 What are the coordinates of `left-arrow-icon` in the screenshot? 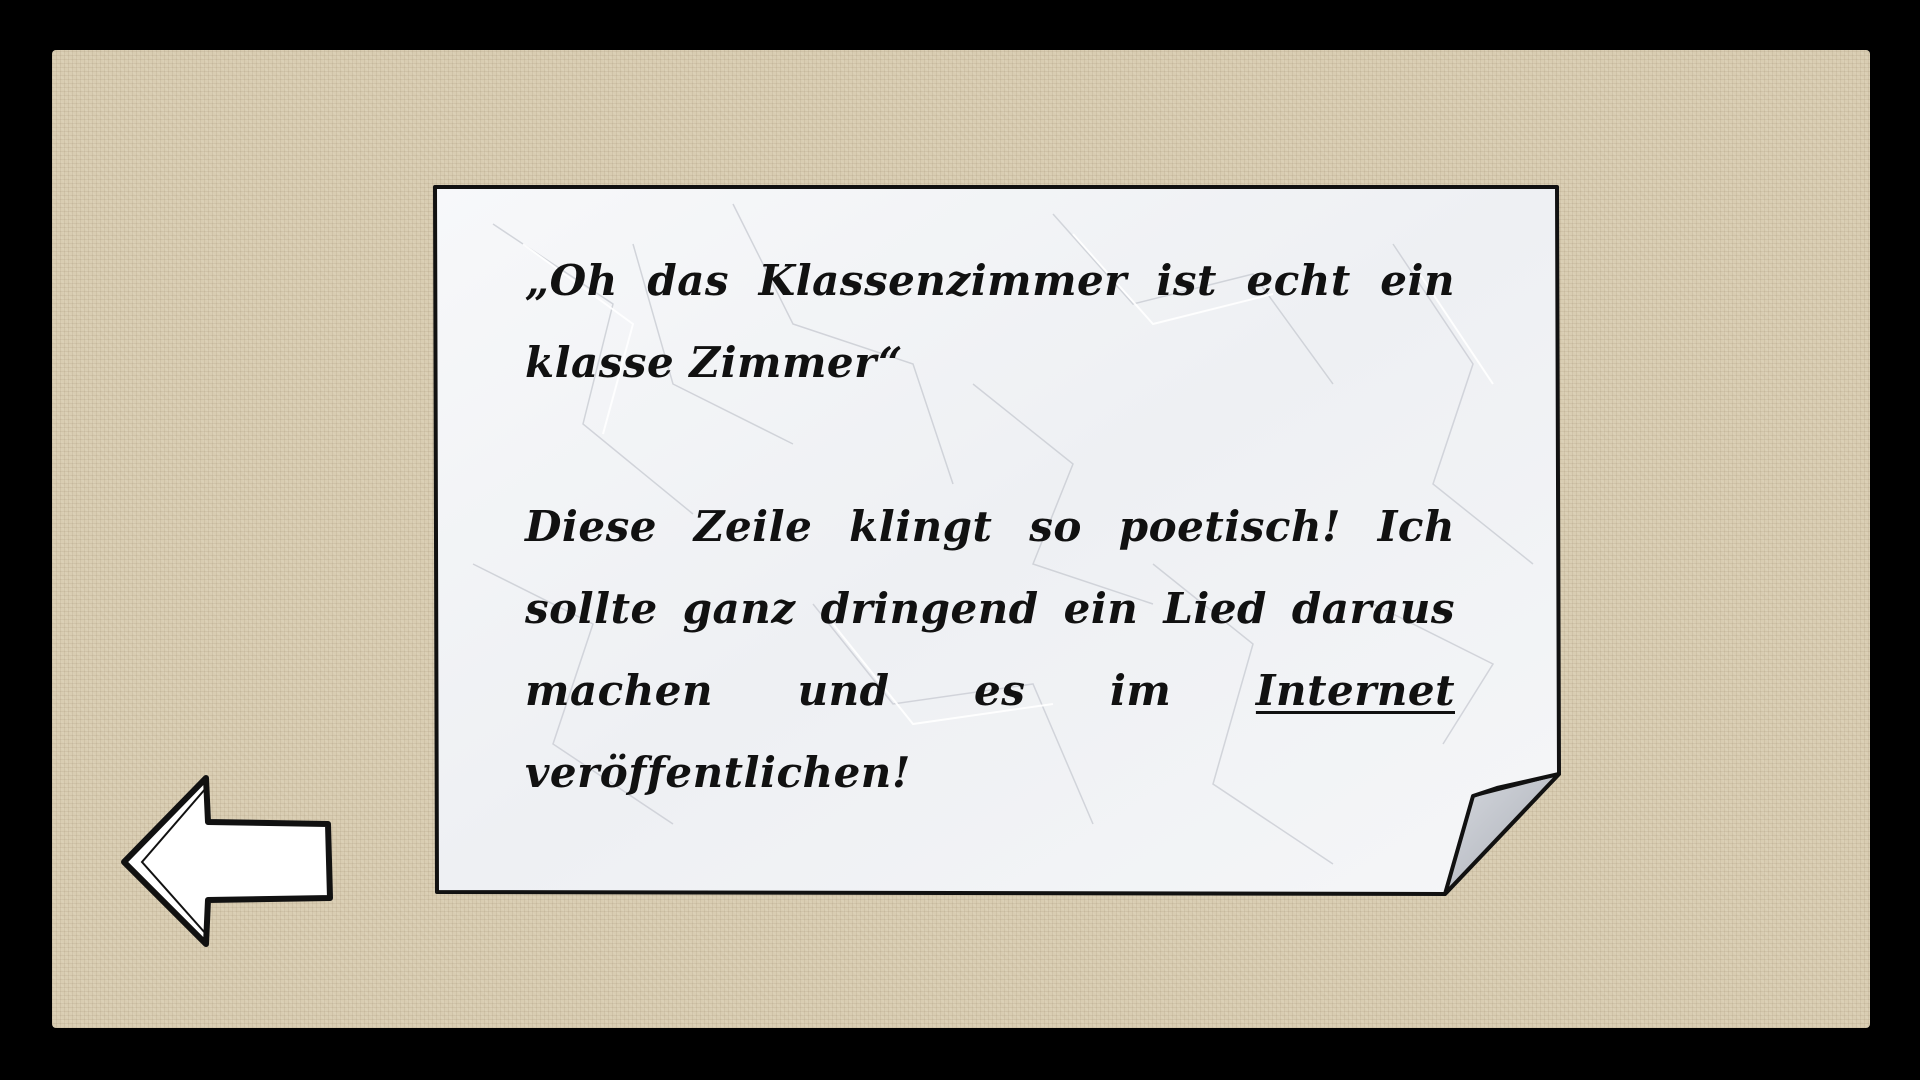 It's located at (227, 861).